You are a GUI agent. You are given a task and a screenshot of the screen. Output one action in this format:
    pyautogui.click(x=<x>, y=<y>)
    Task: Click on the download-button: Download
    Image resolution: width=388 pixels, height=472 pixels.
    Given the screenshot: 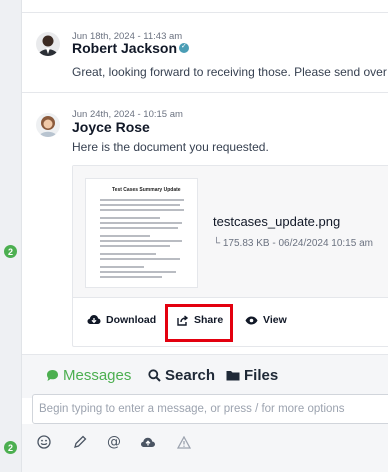 What is the action you would take?
    pyautogui.click(x=121, y=320)
    